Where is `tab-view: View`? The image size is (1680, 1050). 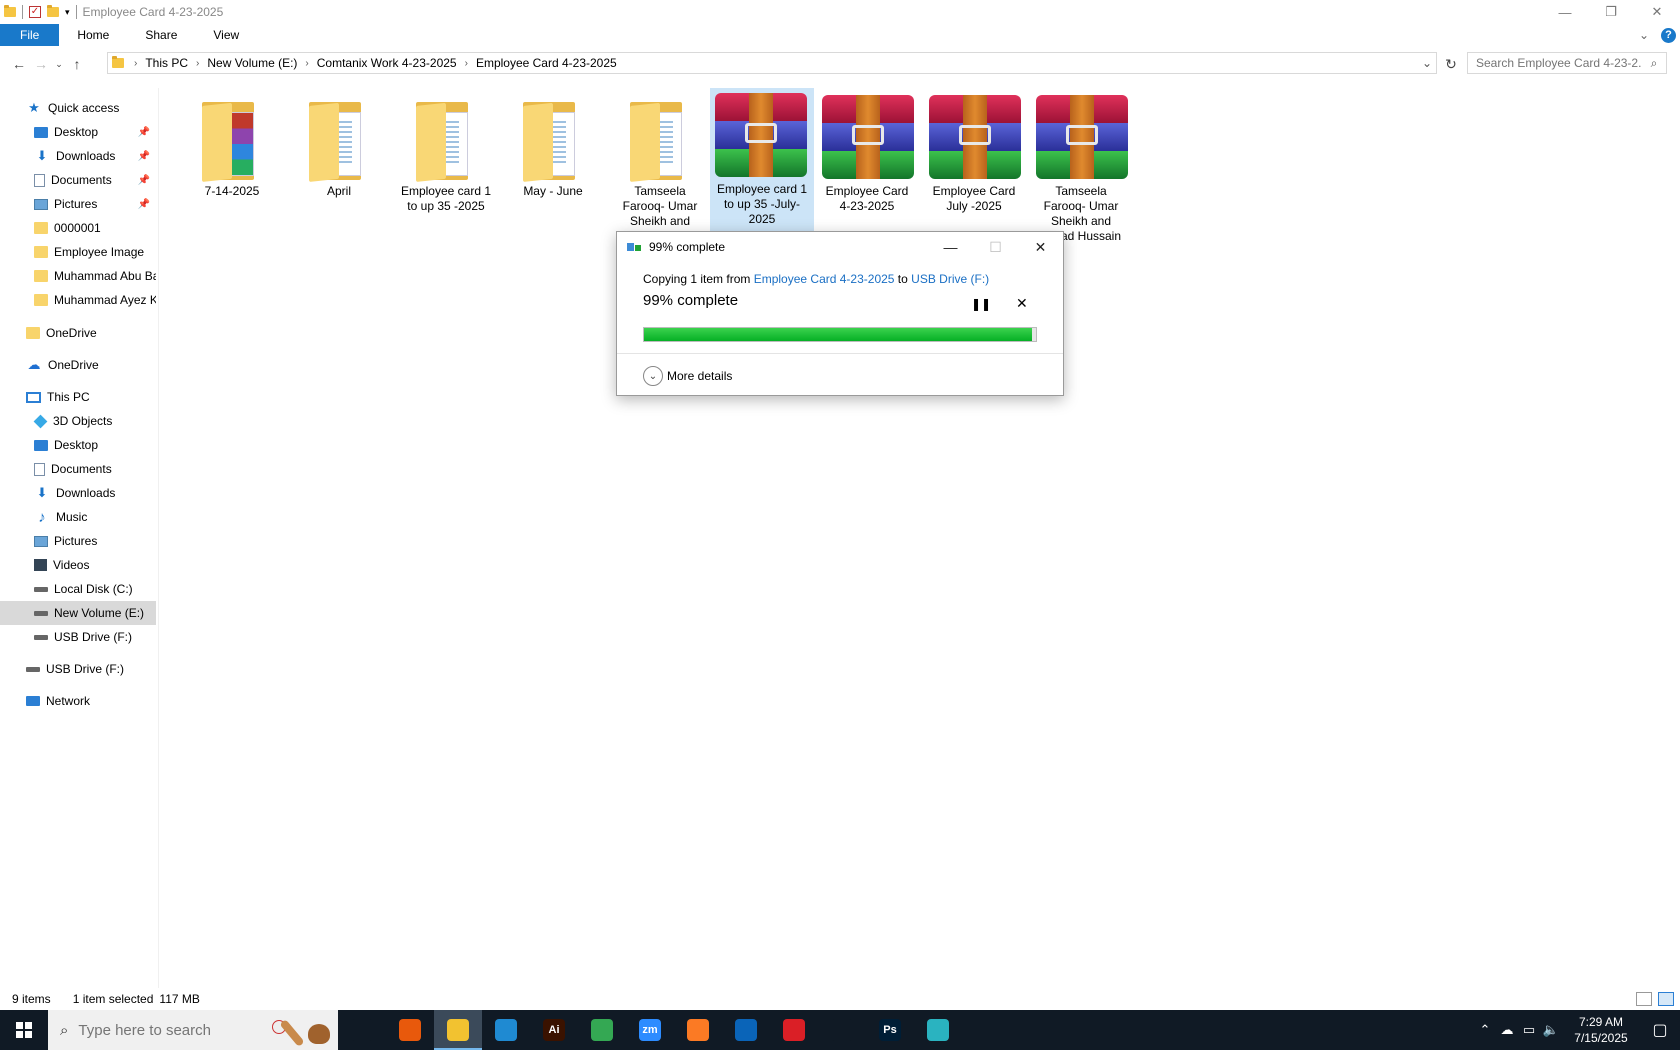
tab-view: View is located at coordinates (226, 35).